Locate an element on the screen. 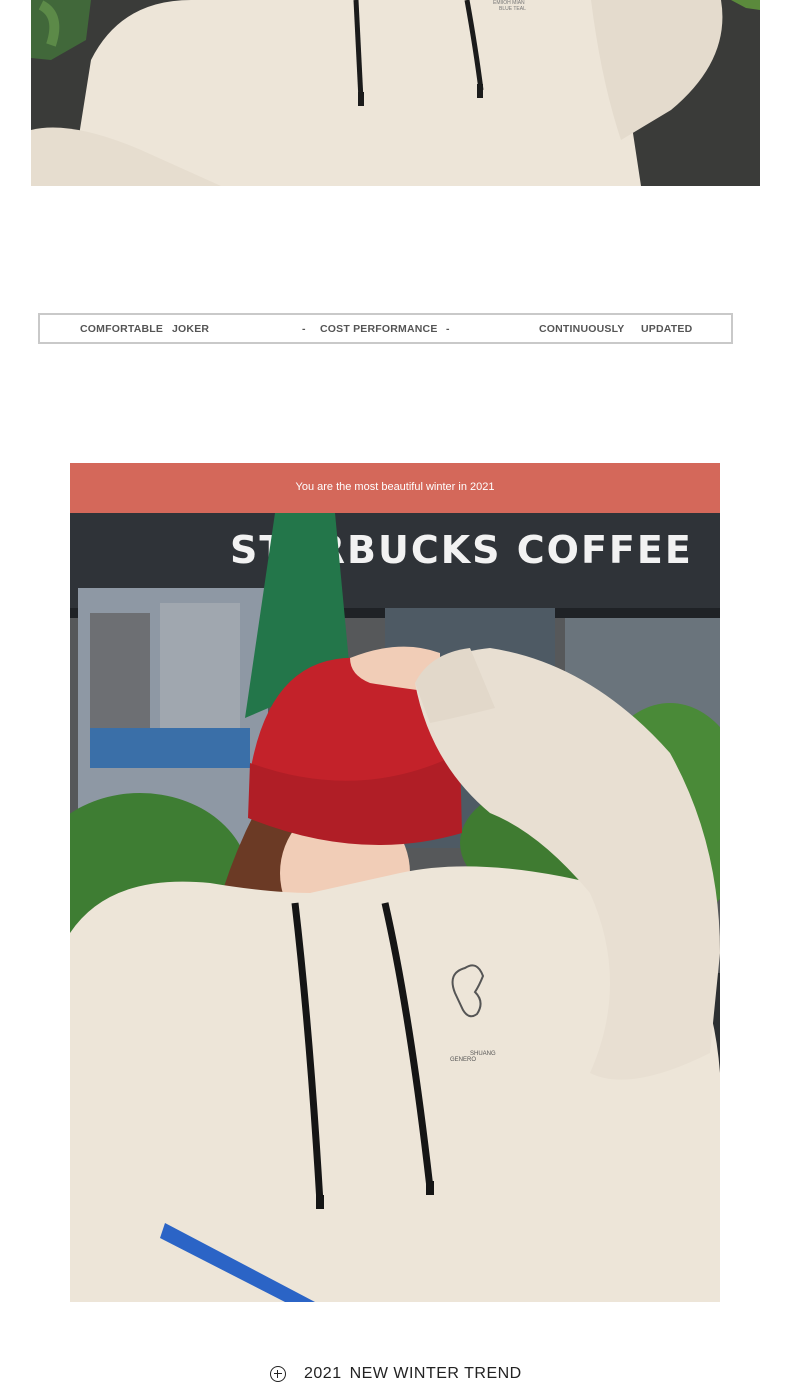 This screenshot has width=790, height=1392. feature-updated: UPDATED is located at coordinates (667, 329).